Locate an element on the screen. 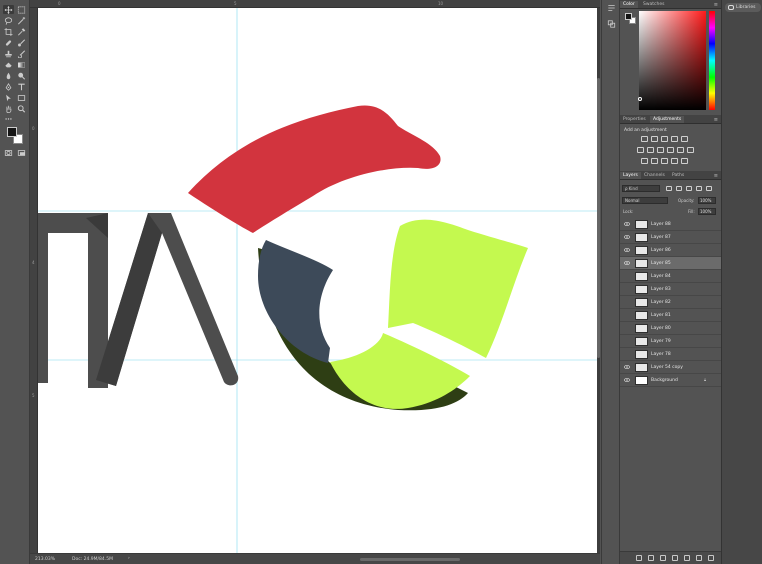 This screenshot has height=564, width=762. hue-saturation-icon is located at coordinates (640, 150).